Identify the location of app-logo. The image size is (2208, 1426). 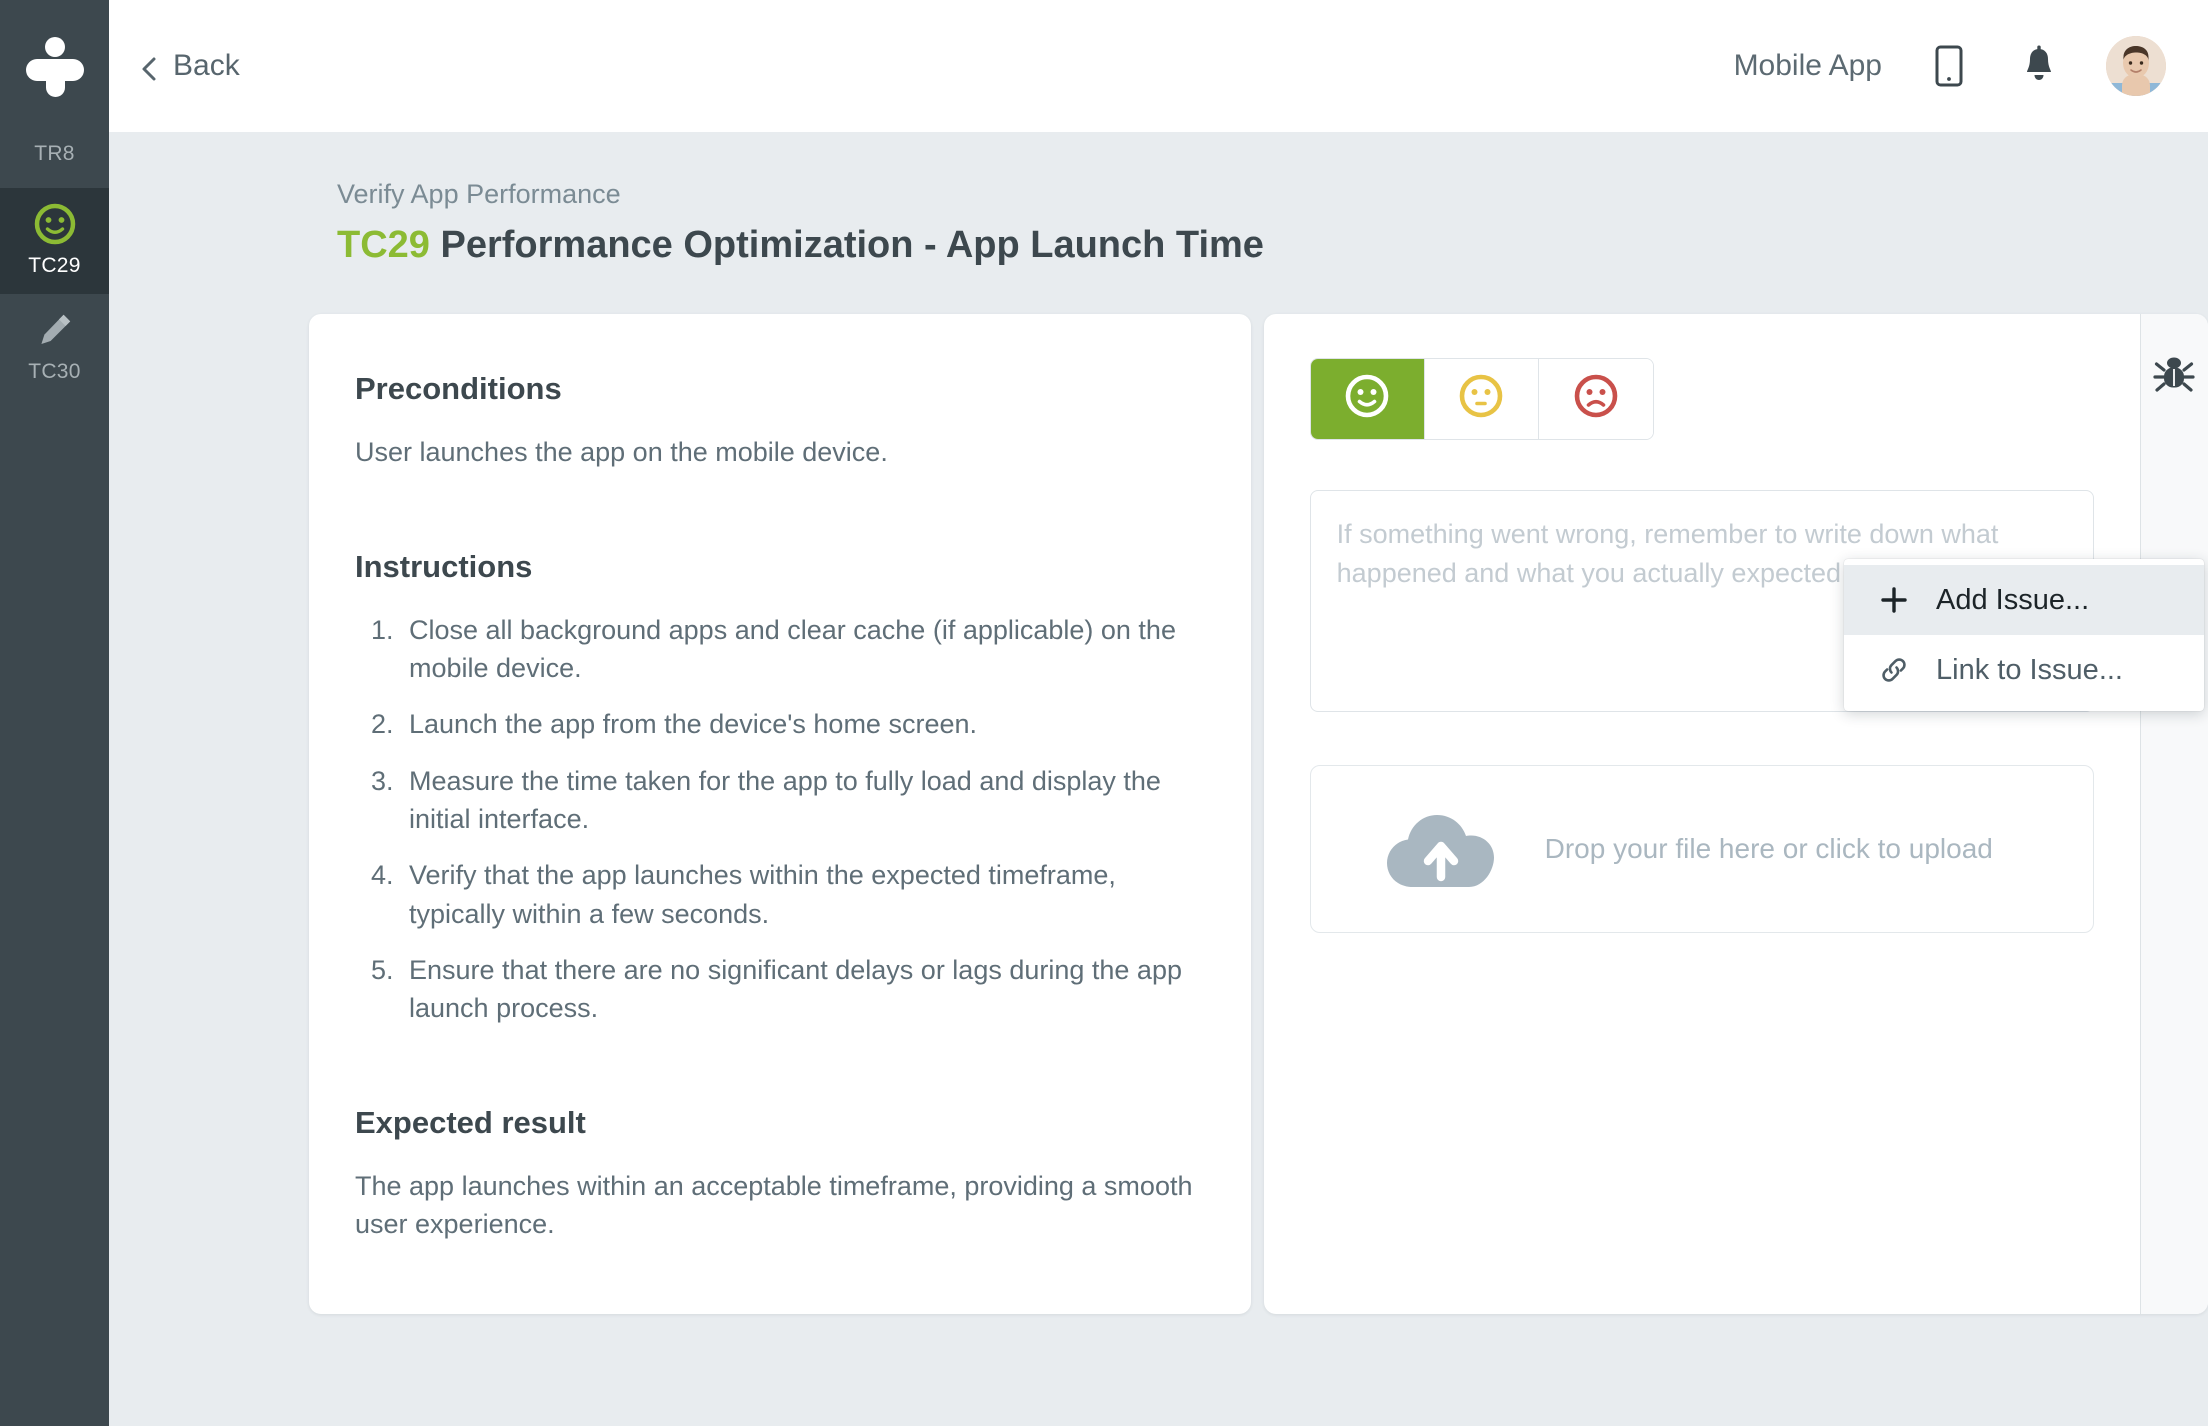
(54, 66).